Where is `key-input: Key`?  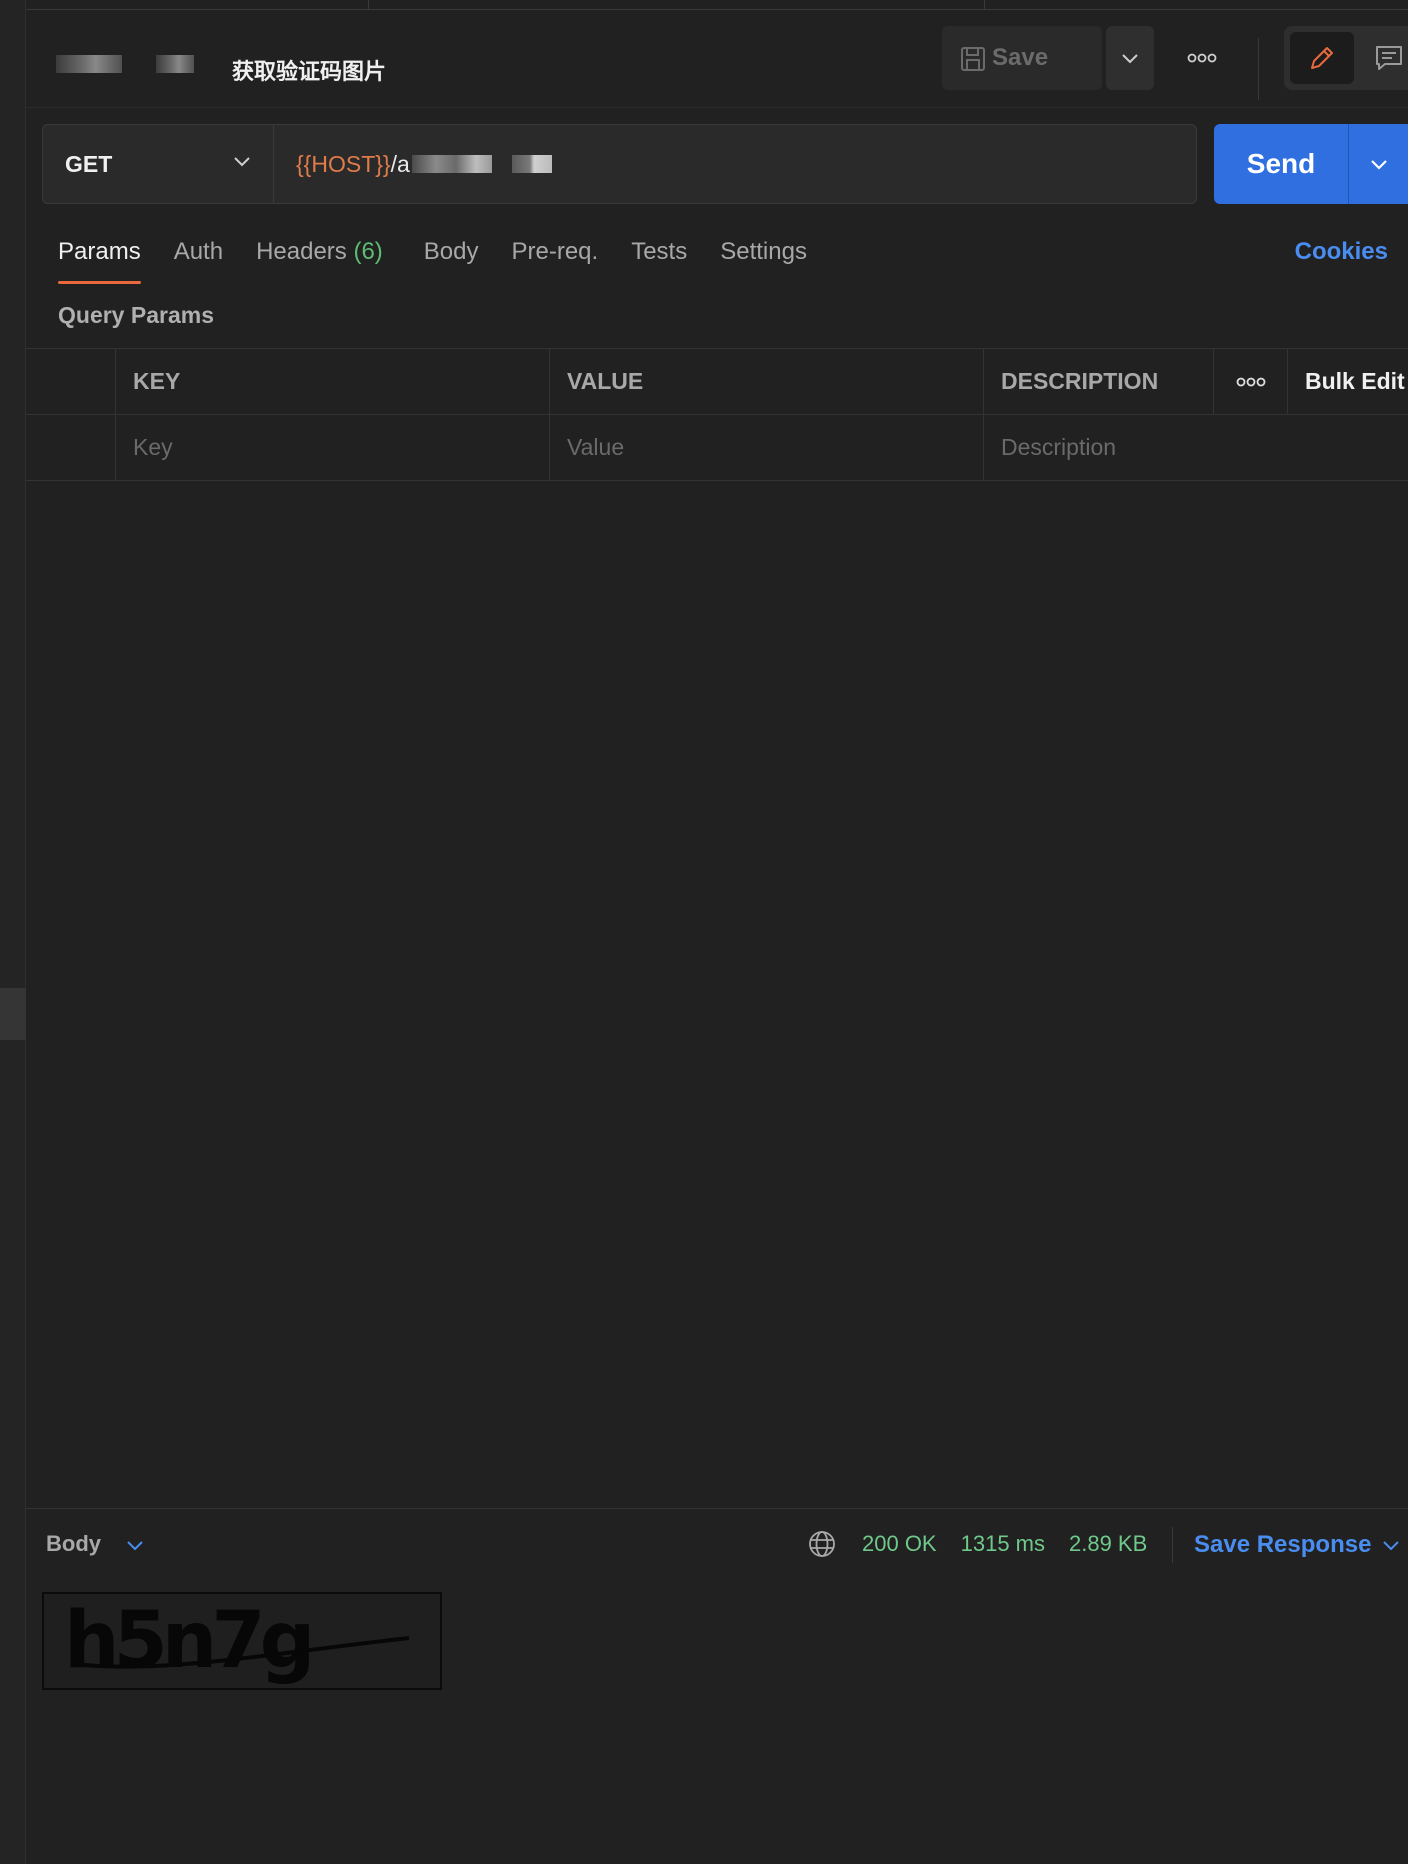 key-input: Key is located at coordinates (332, 447).